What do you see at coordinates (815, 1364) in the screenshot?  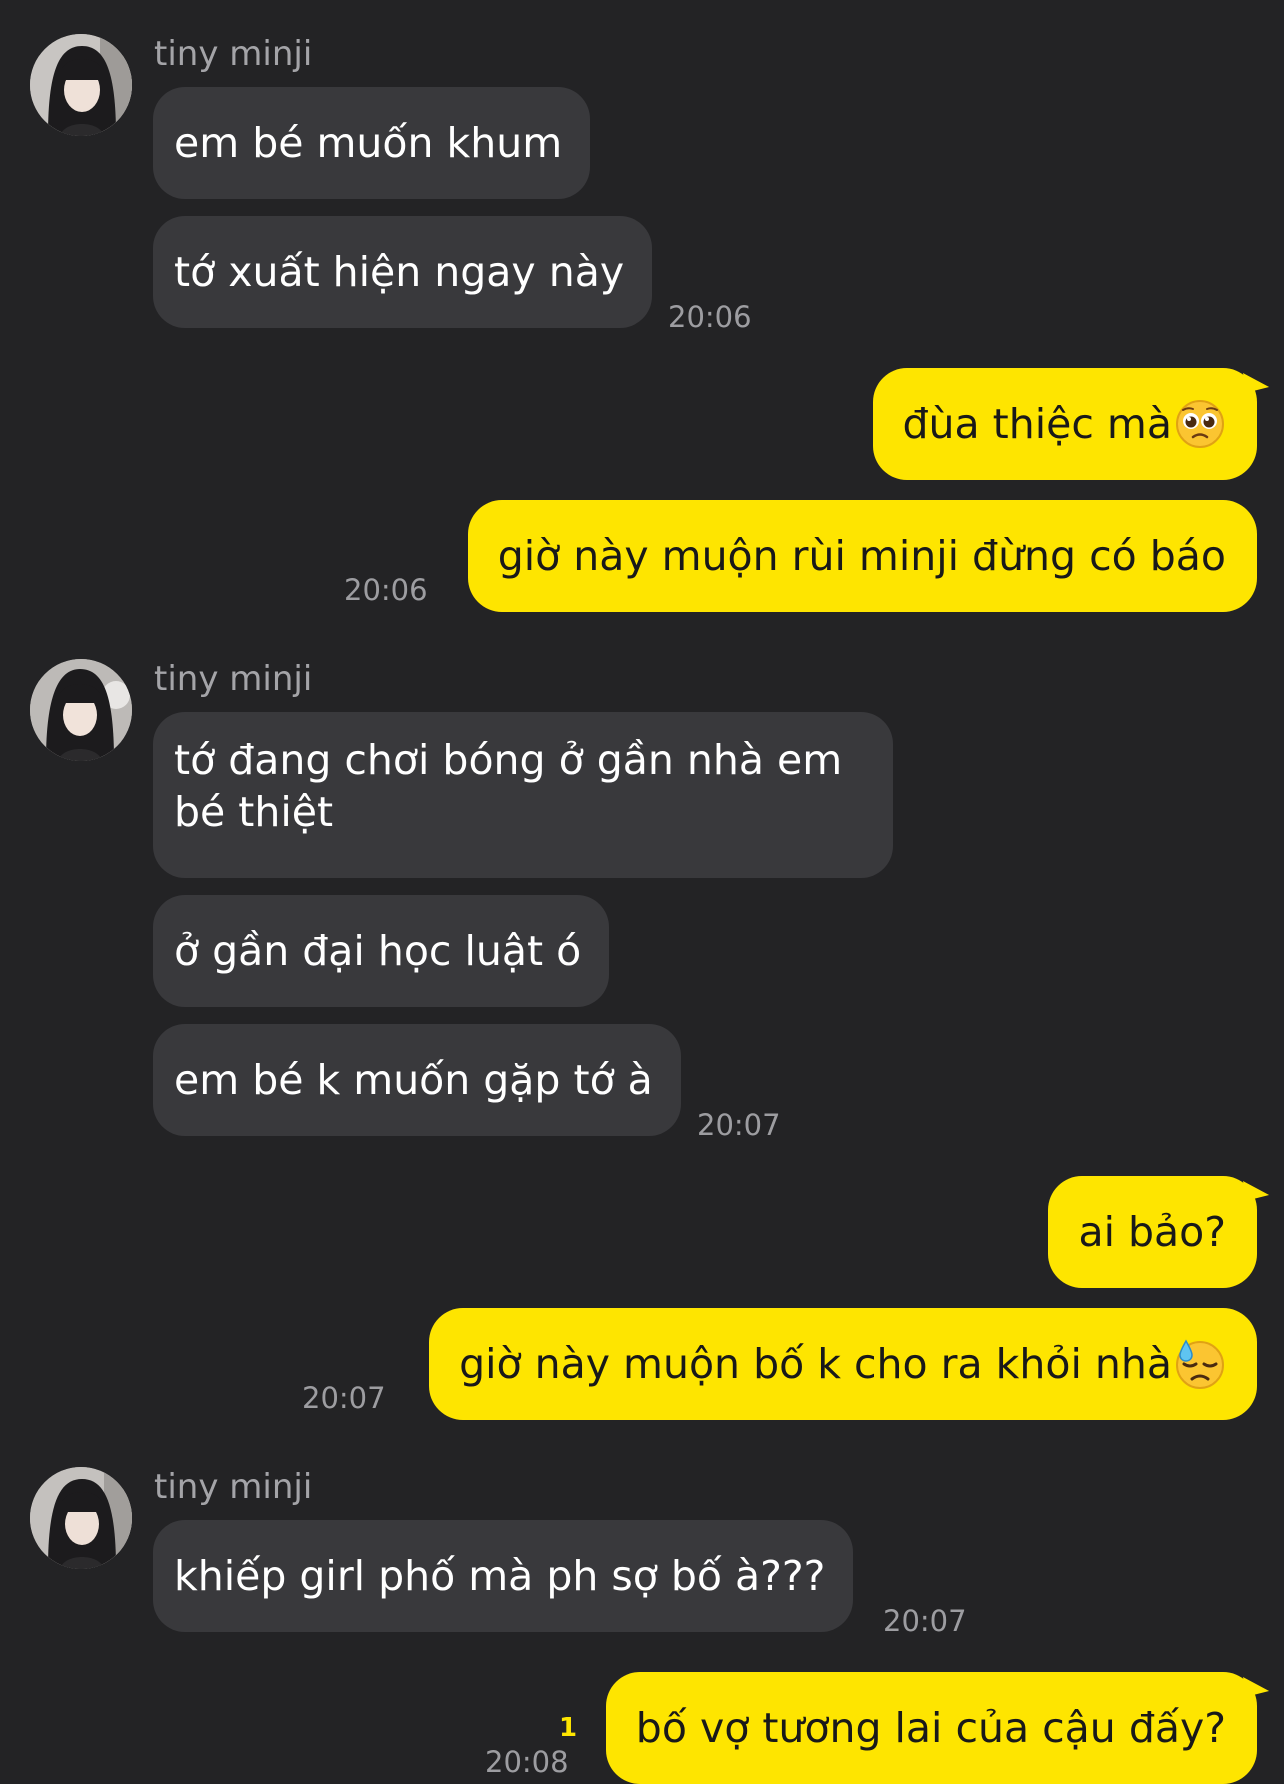 I see `message-text: giờ này muộn bố k cho ra khỏi nhà` at bounding box center [815, 1364].